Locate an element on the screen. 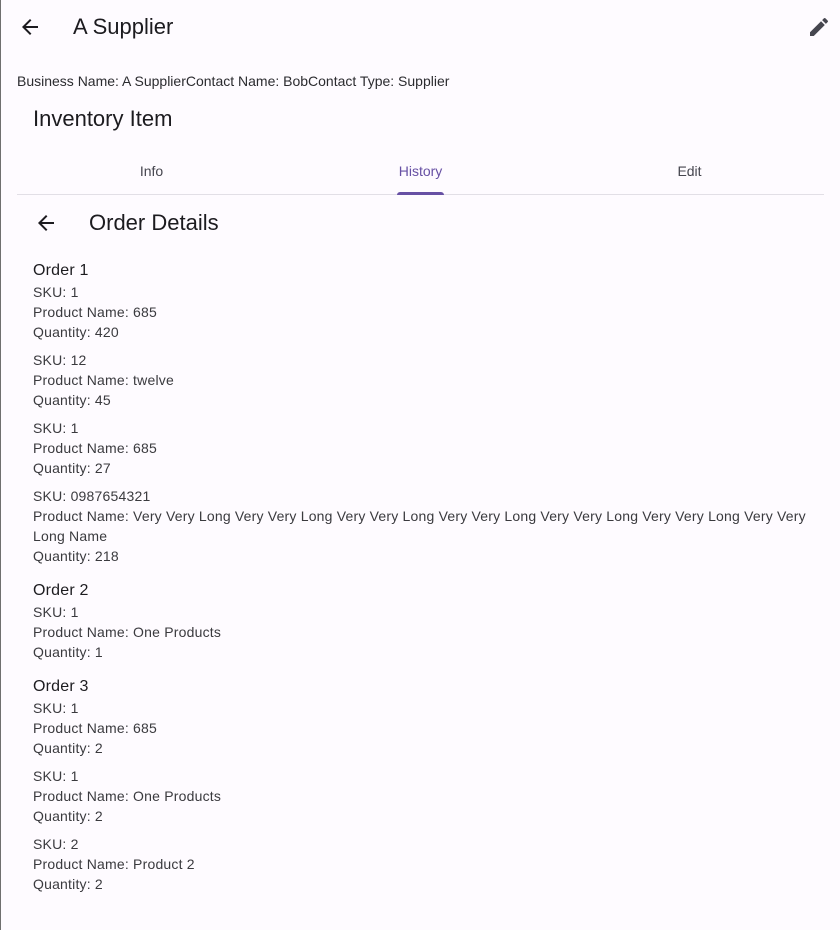 The height and width of the screenshot is (930, 840). tab-info: Info is located at coordinates (151, 171).